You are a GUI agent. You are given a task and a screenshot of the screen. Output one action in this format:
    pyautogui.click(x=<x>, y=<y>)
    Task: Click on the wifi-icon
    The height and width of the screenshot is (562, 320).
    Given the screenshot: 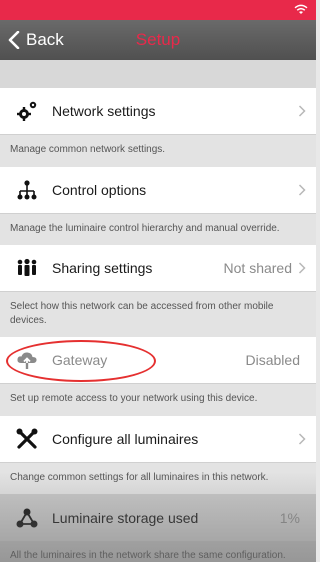 What is the action you would take?
    pyautogui.click(x=301, y=9)
    